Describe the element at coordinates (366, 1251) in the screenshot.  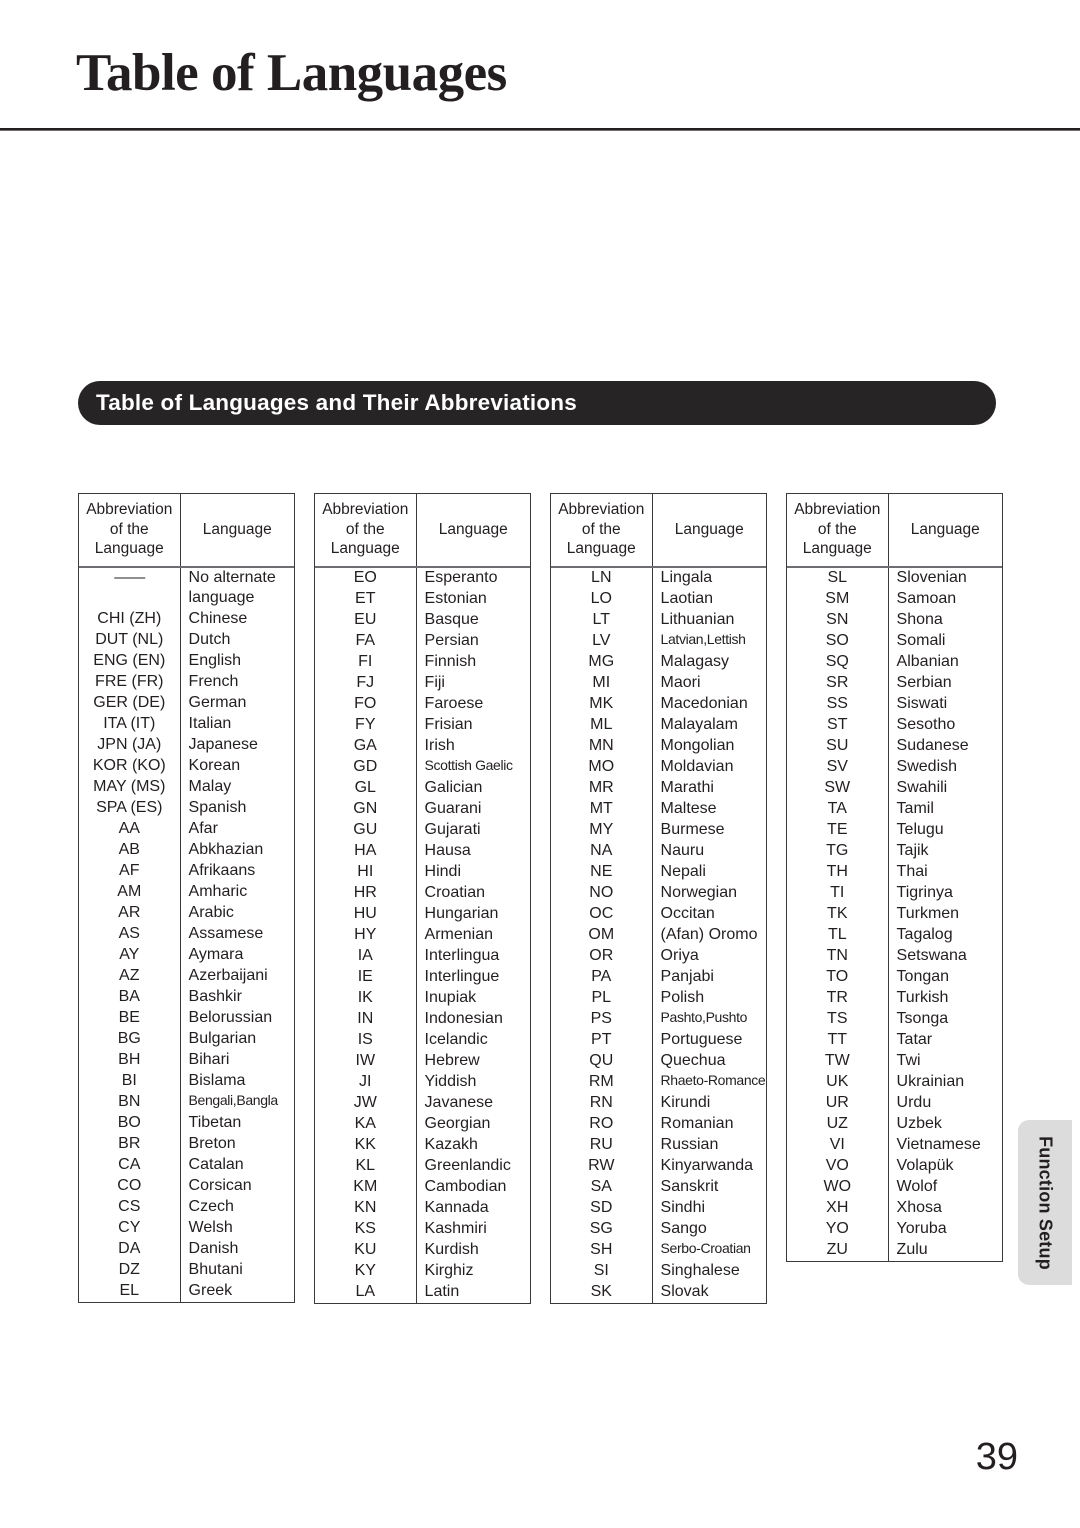
I see `abbreviation-cell: KU` at that location.